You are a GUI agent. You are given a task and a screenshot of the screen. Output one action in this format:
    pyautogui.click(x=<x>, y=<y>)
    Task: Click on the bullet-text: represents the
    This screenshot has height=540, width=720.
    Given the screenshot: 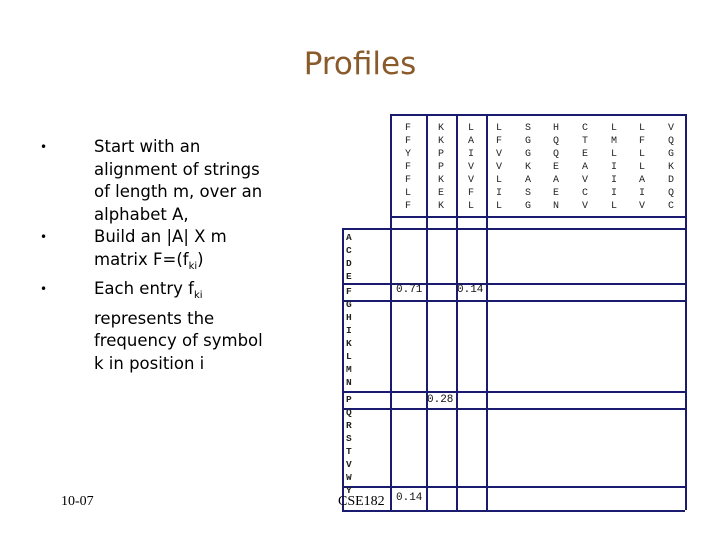 What is the action you would take?
    pyautogui.click(x=154, y=318)
    